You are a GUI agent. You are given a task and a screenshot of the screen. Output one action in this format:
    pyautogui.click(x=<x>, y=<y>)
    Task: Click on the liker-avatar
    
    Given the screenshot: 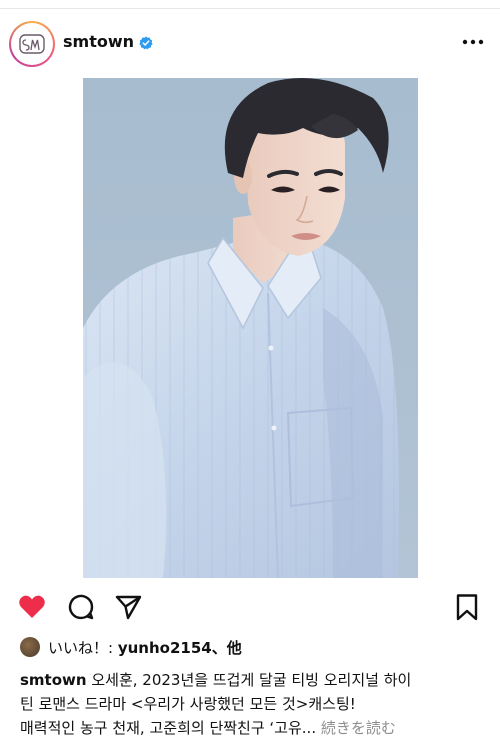 What is the action you would take?
    pyautogui.click(x=30, y=647)
    